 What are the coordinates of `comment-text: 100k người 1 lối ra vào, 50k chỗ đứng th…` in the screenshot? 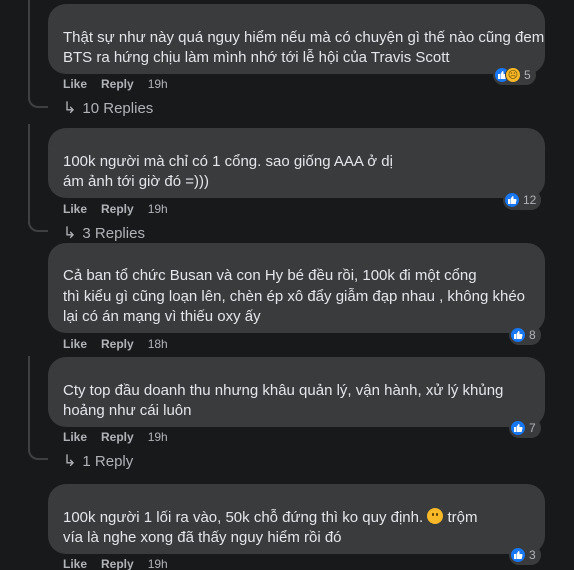 It's located at (270, 517).